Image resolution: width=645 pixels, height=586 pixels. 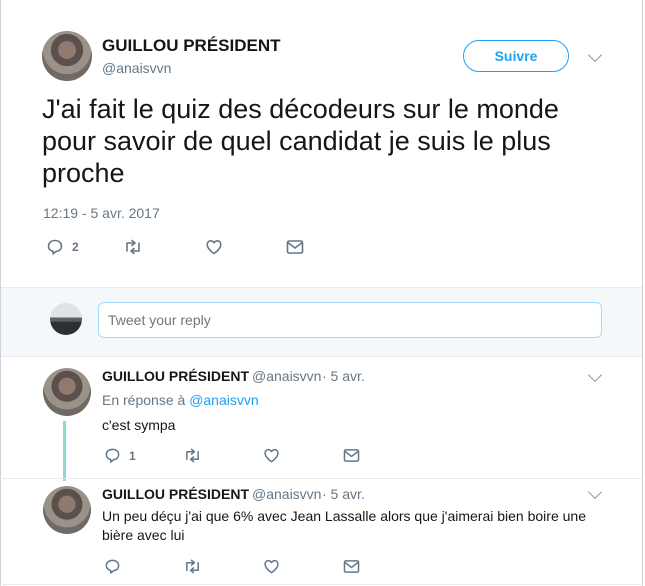 I want to click on tweet-text: c'est sympa, so click(x=139, y=425).